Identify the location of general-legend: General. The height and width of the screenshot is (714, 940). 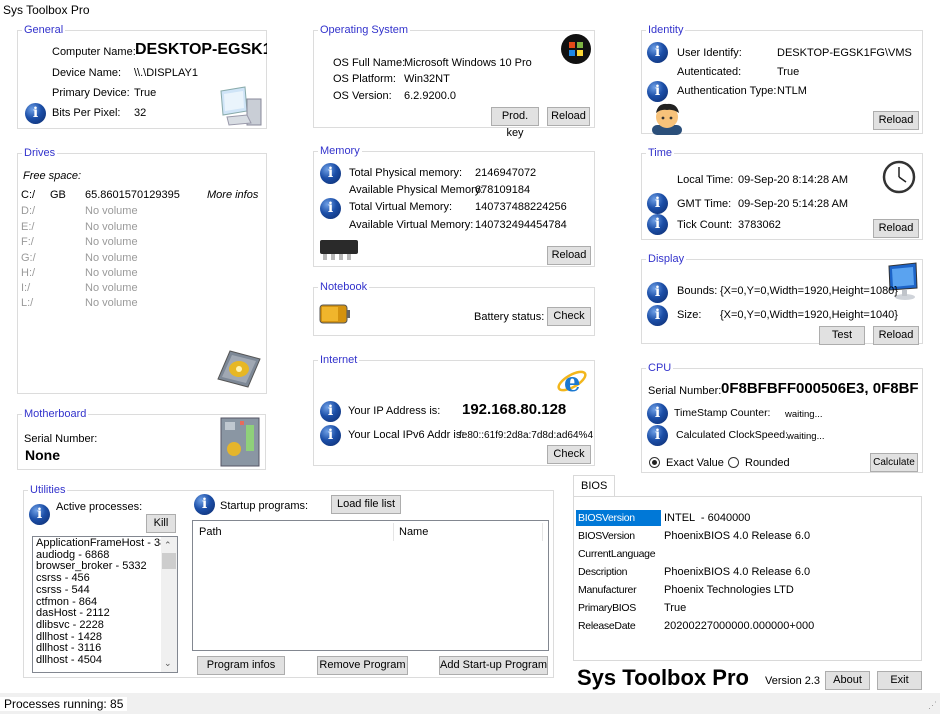
(44, 30).